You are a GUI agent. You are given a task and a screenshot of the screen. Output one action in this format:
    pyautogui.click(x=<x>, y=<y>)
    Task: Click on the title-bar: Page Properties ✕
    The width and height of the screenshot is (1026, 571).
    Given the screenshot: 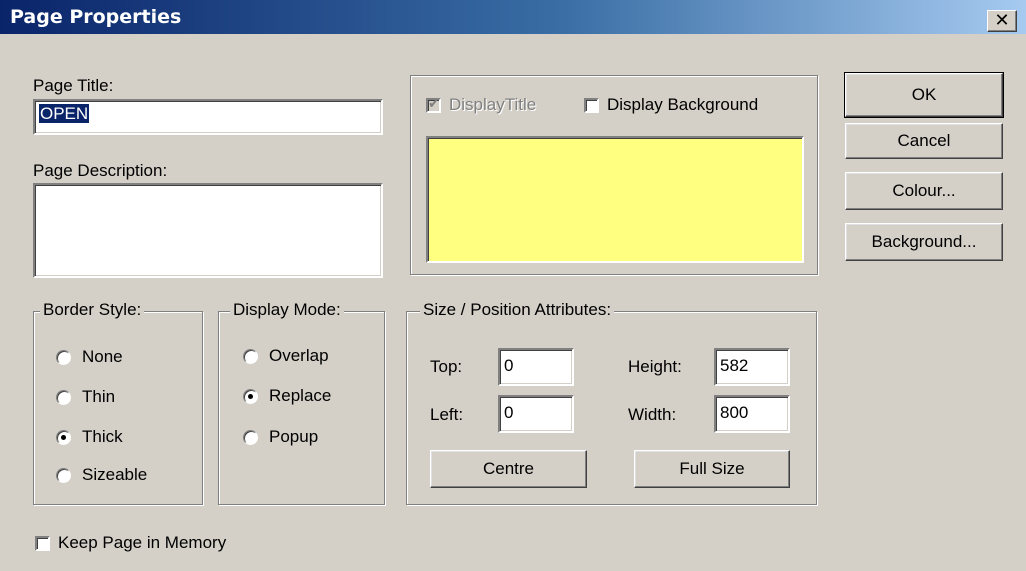 What is the action you would take?
    pyautogui.click(x=513, y=17)
    